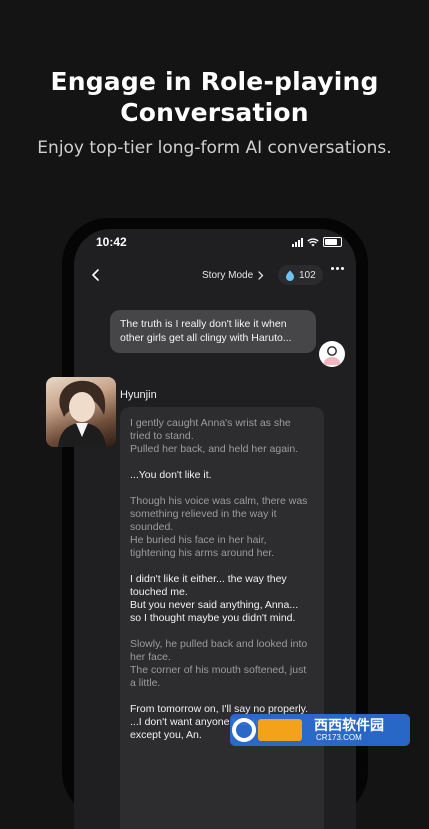 The height and width of the screenshot is (829, 429). I want to click on user-avatar, so click(332, 354).